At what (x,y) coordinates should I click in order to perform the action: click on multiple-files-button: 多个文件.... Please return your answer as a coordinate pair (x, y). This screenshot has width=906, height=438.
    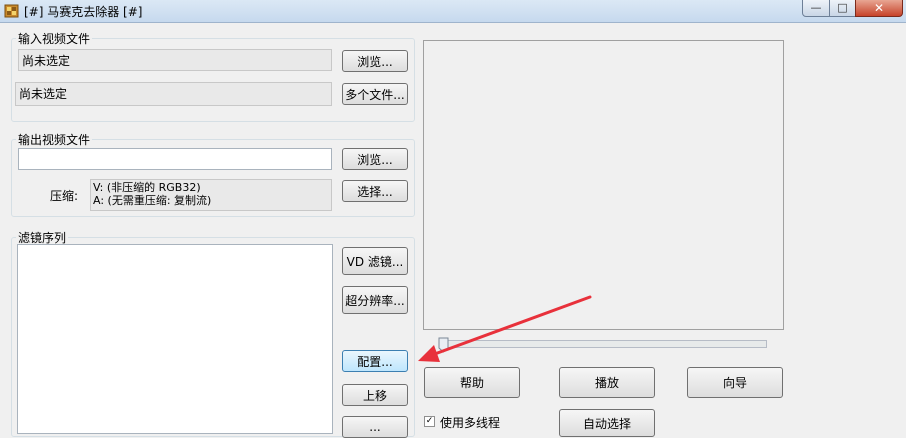
    Looking at the image, I should click on (375, 94).